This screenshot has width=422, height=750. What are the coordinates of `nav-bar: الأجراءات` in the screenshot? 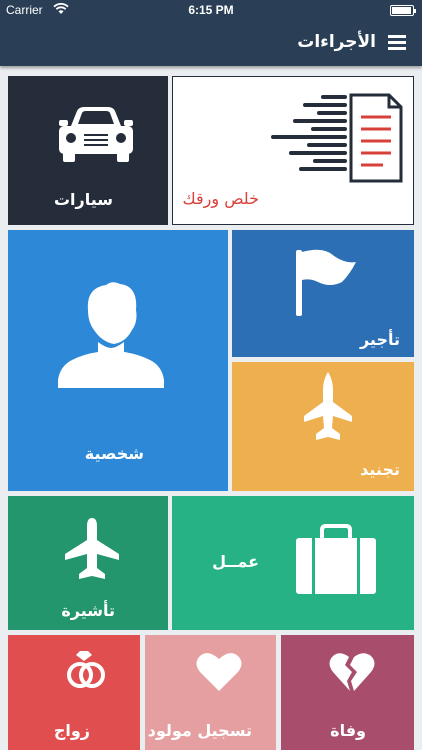 It's located at (211, 43).